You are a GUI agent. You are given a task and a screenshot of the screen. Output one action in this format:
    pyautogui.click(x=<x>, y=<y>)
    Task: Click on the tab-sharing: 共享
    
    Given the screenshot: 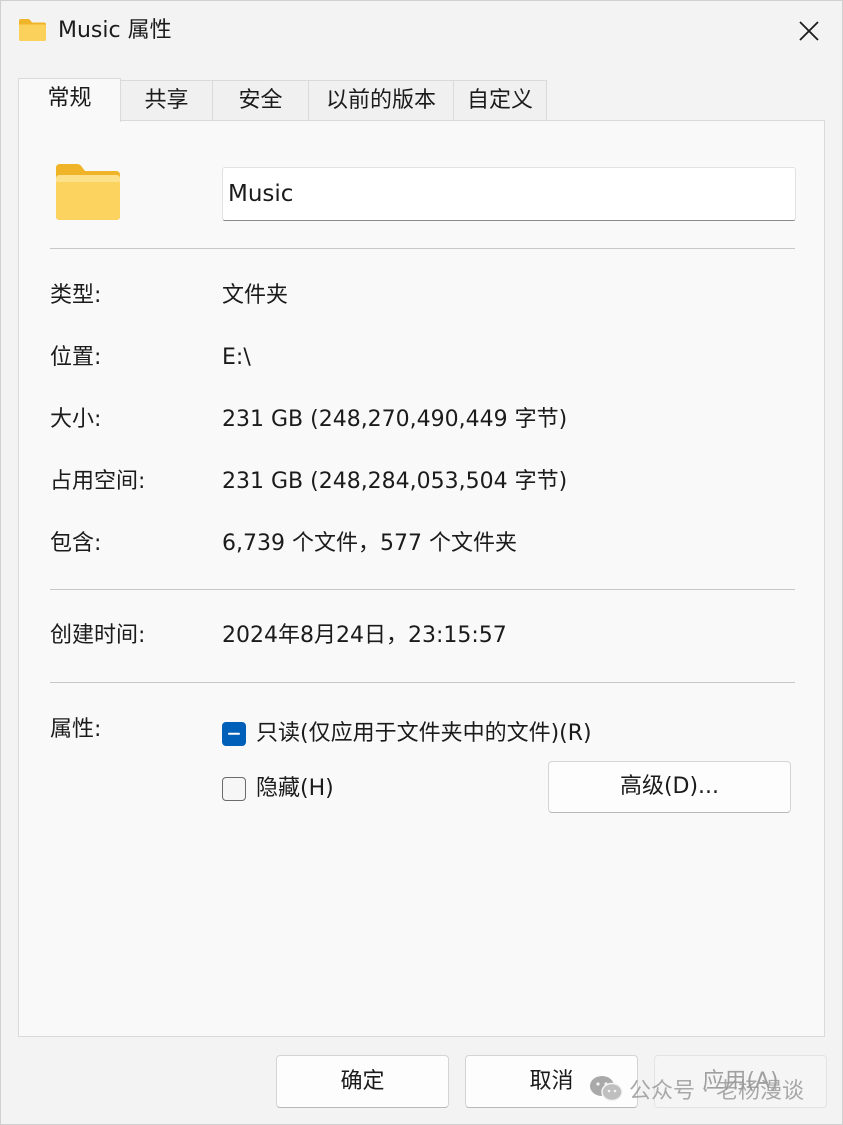 What is the action you would take?
    pyautogui.click(x=166, y=101)
    